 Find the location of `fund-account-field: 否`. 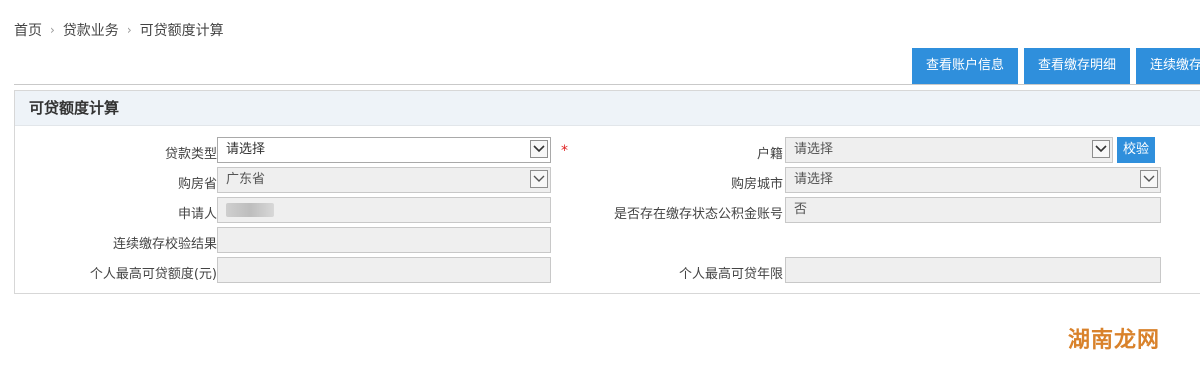

fund-account-field: 否 is located at coordinates (973, 210).